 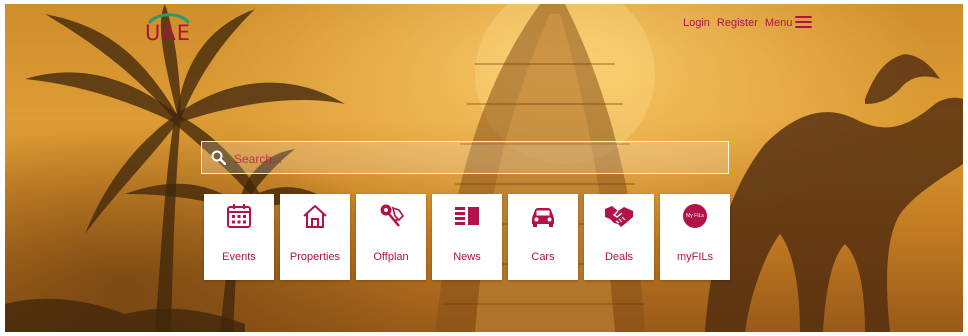 I want to click on tile-label: News, so click(x=467, y=257).